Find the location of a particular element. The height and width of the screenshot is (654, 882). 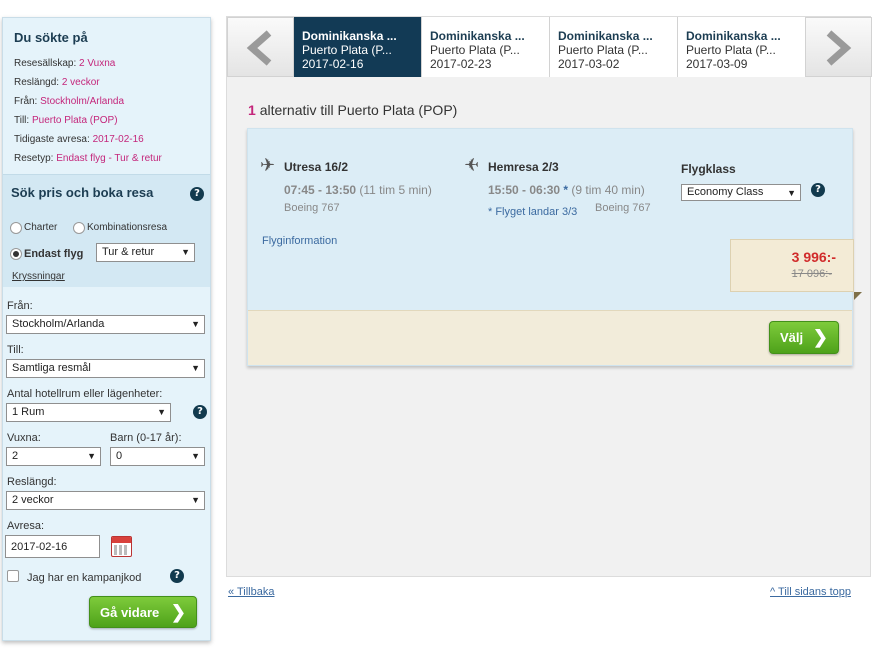

summary-title: Du sökte på is located at coordinates (51, 37).